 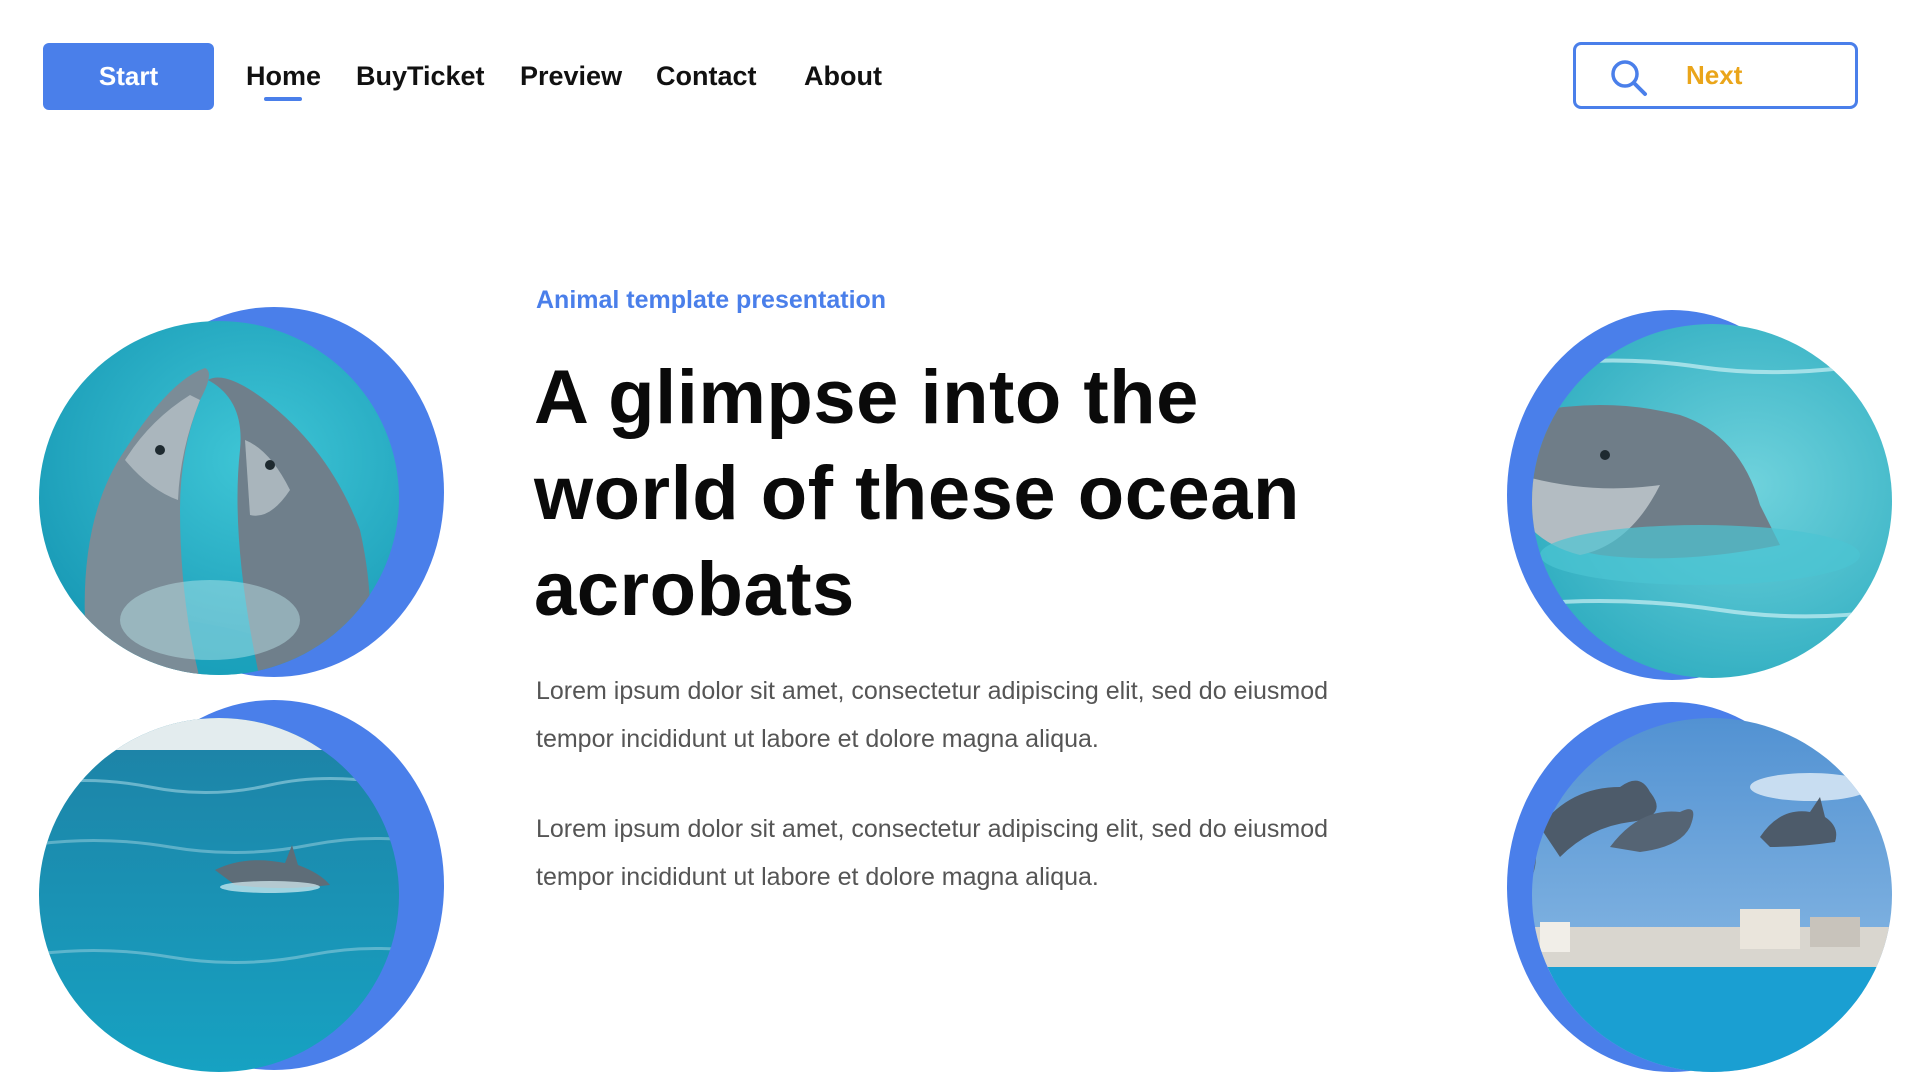 What do you see at coordinates (128, 76) in the screenshot?
I see `start-button: Start` at bounding box center [128, 76].